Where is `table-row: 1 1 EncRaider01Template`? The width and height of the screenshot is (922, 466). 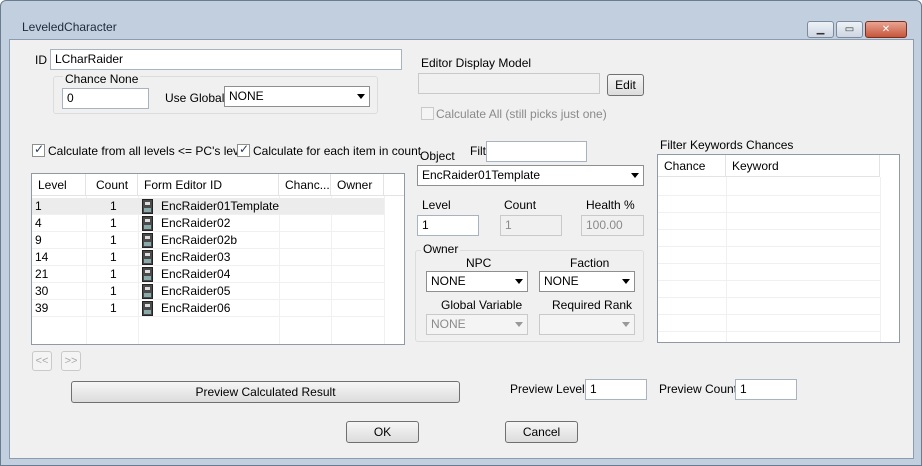
table-row: 1 1 EncRaider01Template is located at coordinates (208, 206).